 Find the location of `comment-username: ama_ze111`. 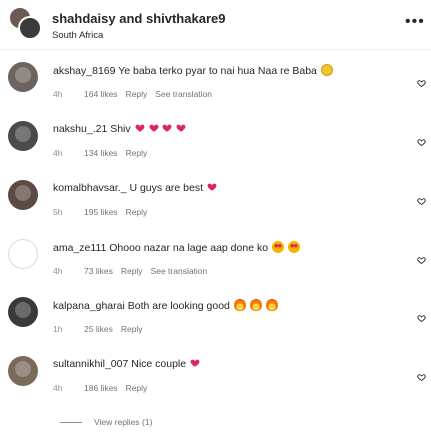

comment-username: ama_ze111 is located at coordinates (79, 248).